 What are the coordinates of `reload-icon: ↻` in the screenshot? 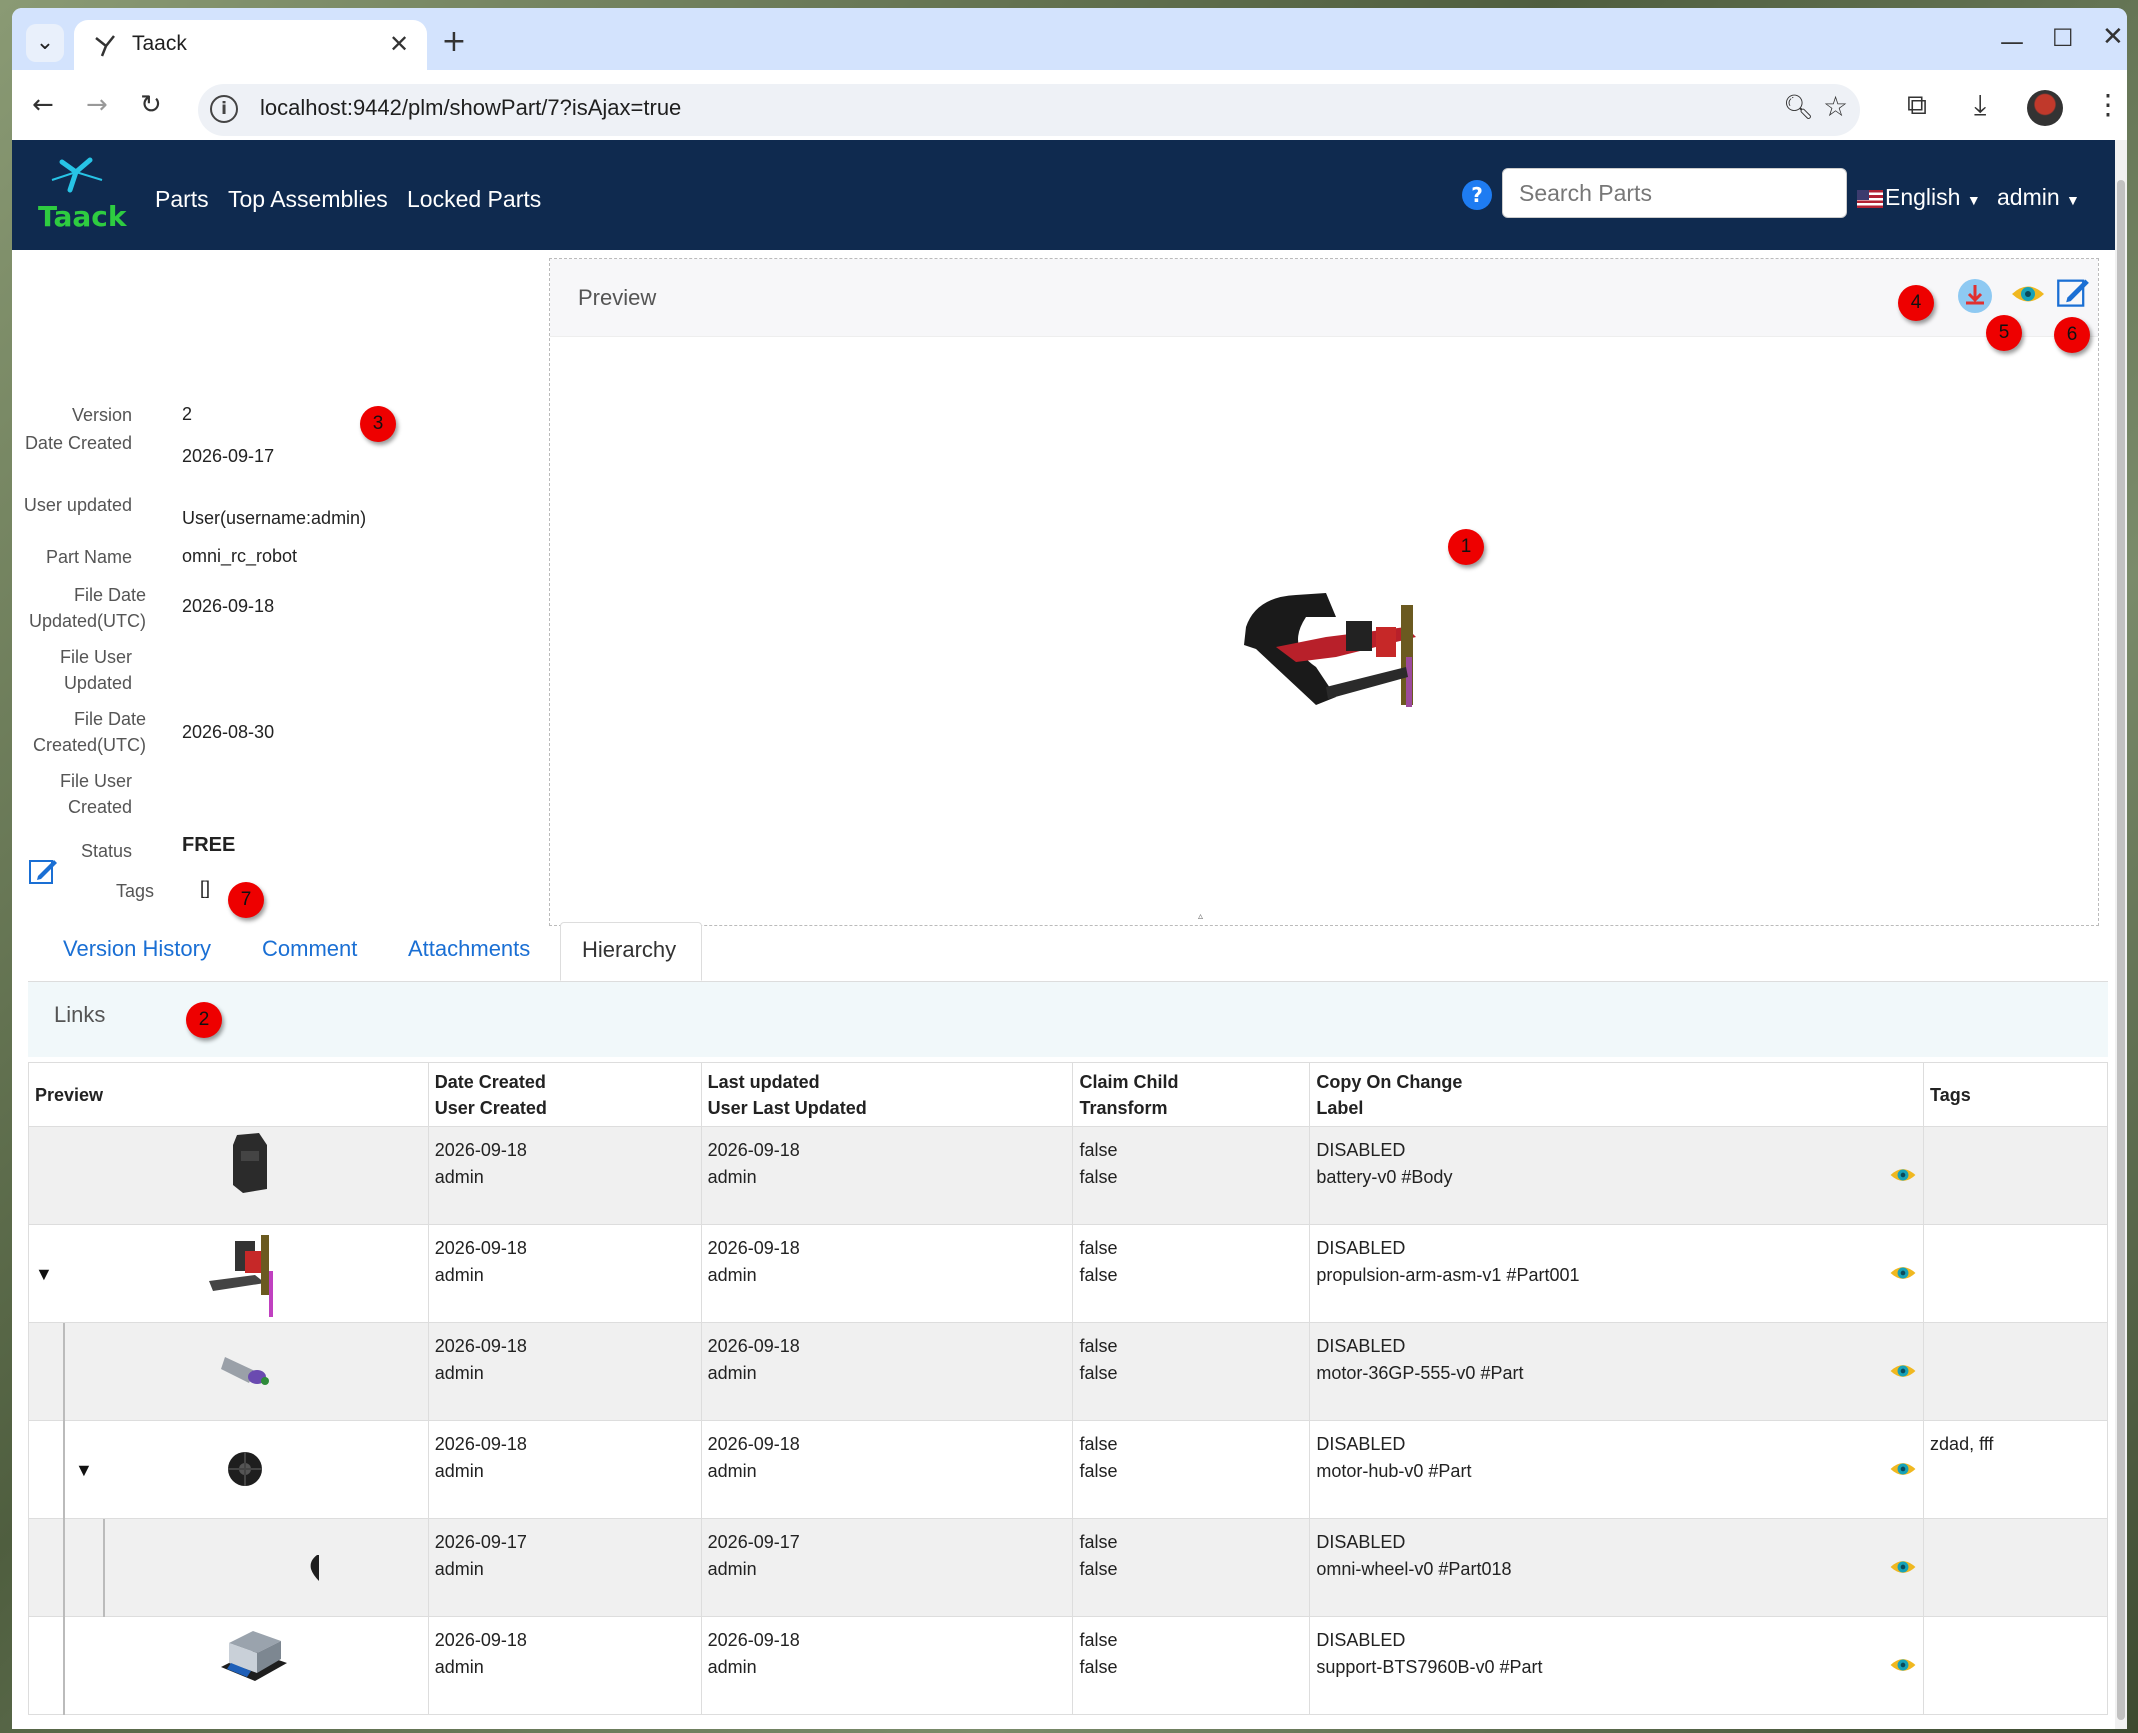 It's located at (151, 105).